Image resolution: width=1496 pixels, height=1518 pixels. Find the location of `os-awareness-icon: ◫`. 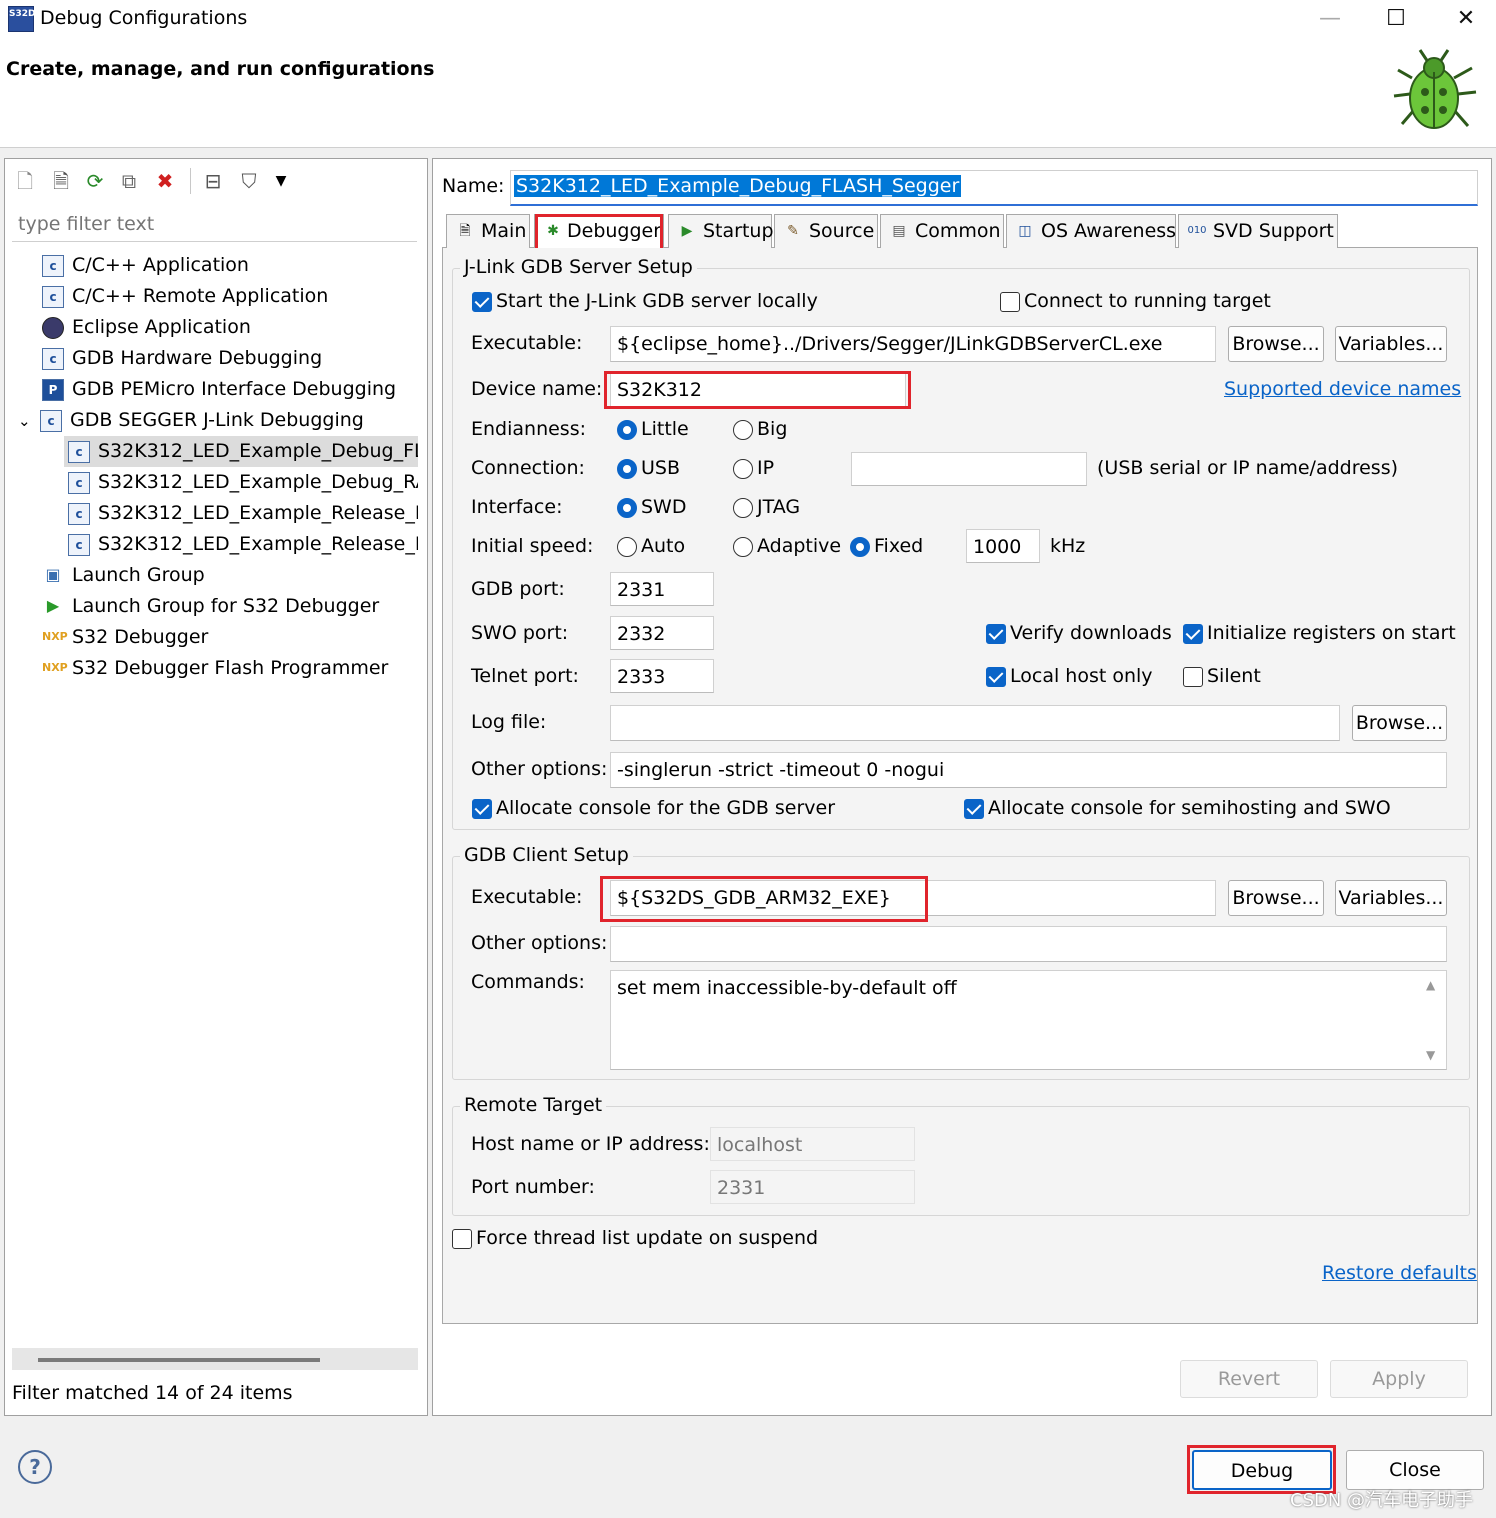

os-awareness-icon: ◫ is located at coordinates (1025, 231).